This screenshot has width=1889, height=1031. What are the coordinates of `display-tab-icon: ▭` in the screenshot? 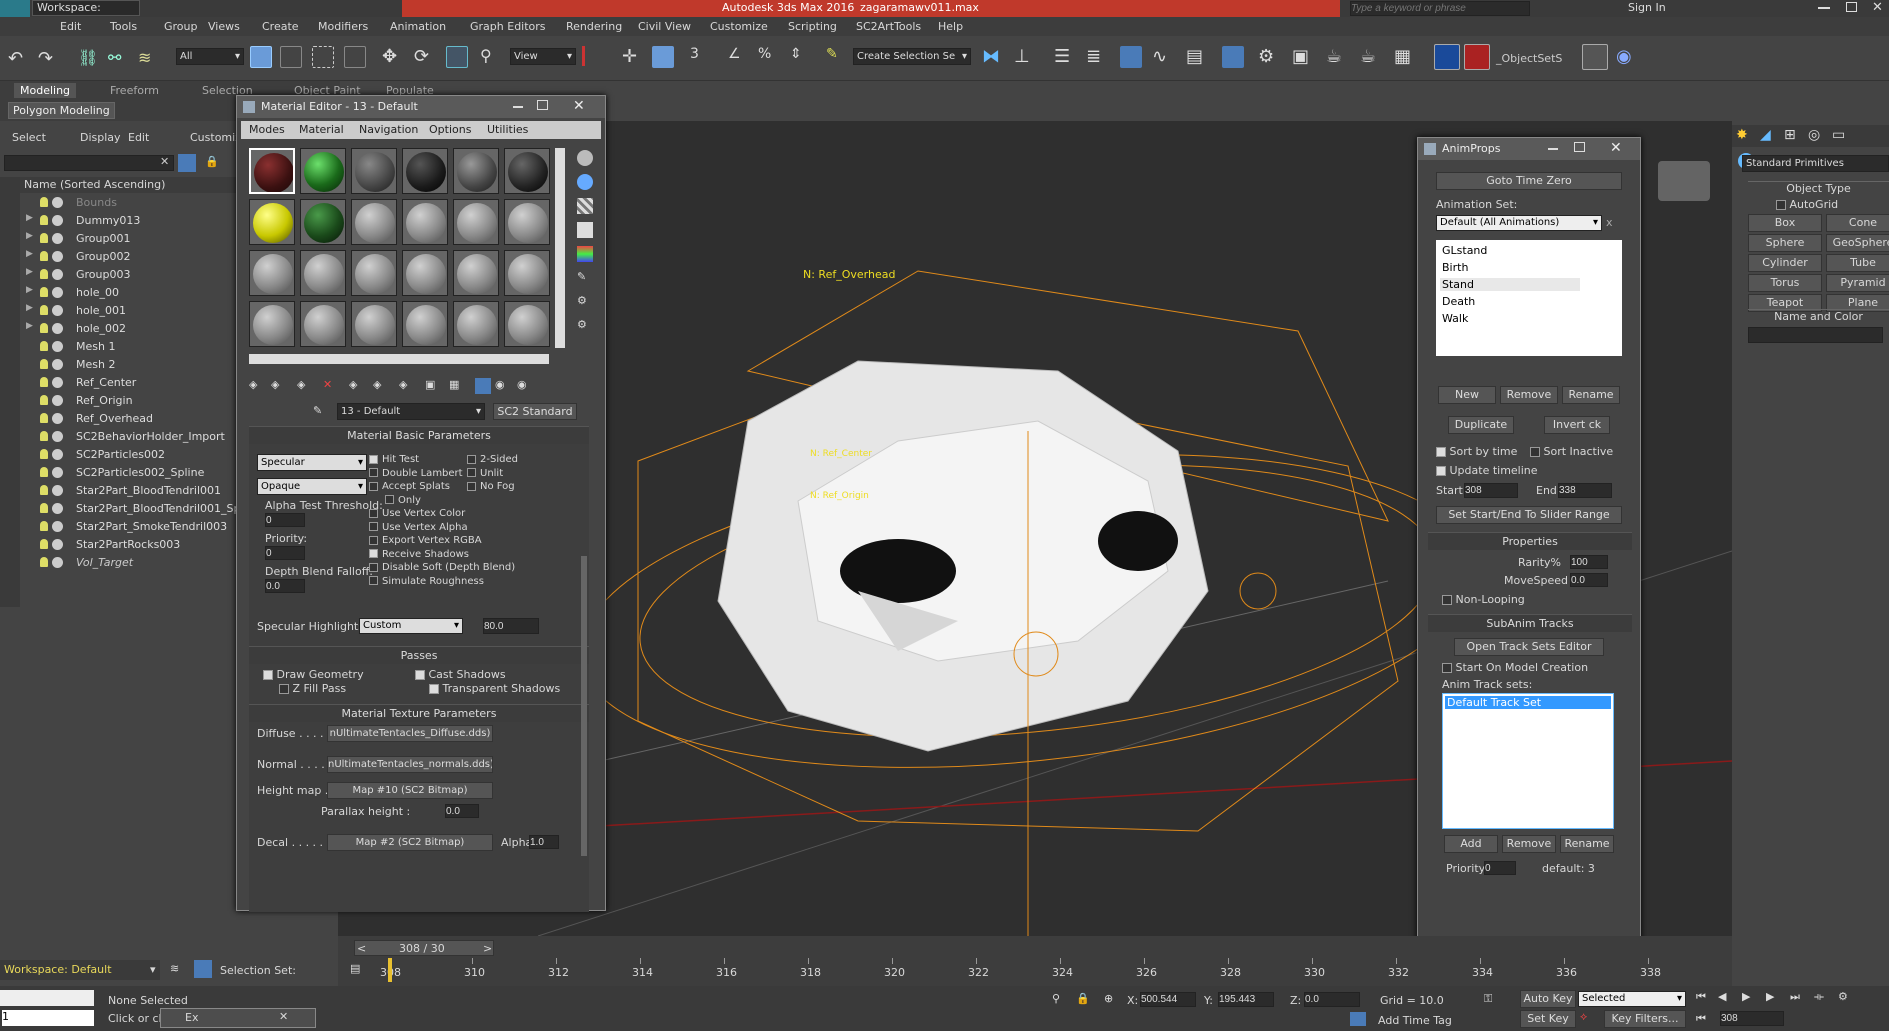 It's located at (1838, 135).